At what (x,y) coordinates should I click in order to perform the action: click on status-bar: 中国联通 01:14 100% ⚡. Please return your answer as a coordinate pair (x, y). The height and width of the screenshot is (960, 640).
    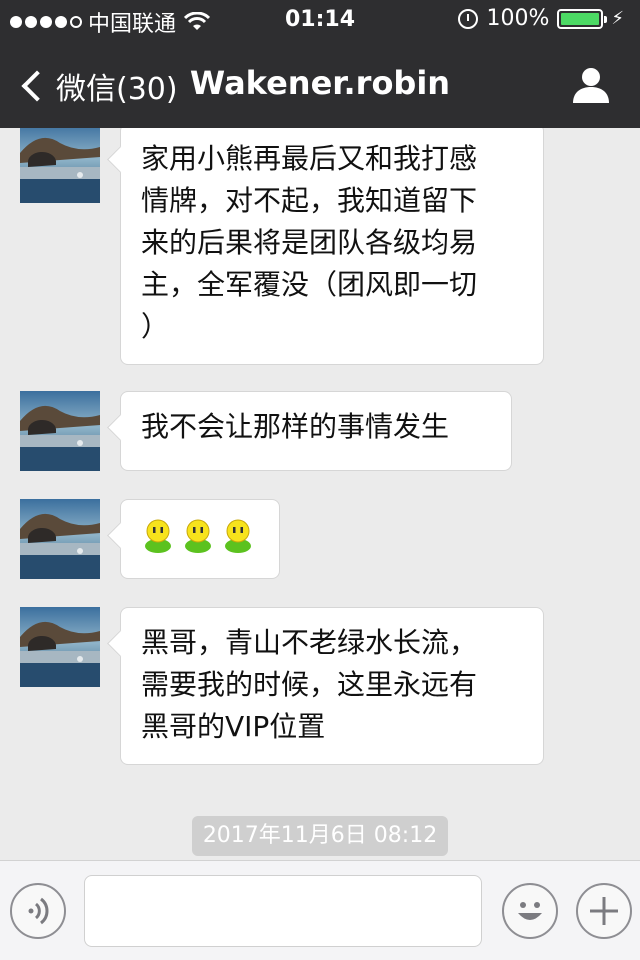
    Looking at the image, I should click on (320, 20).